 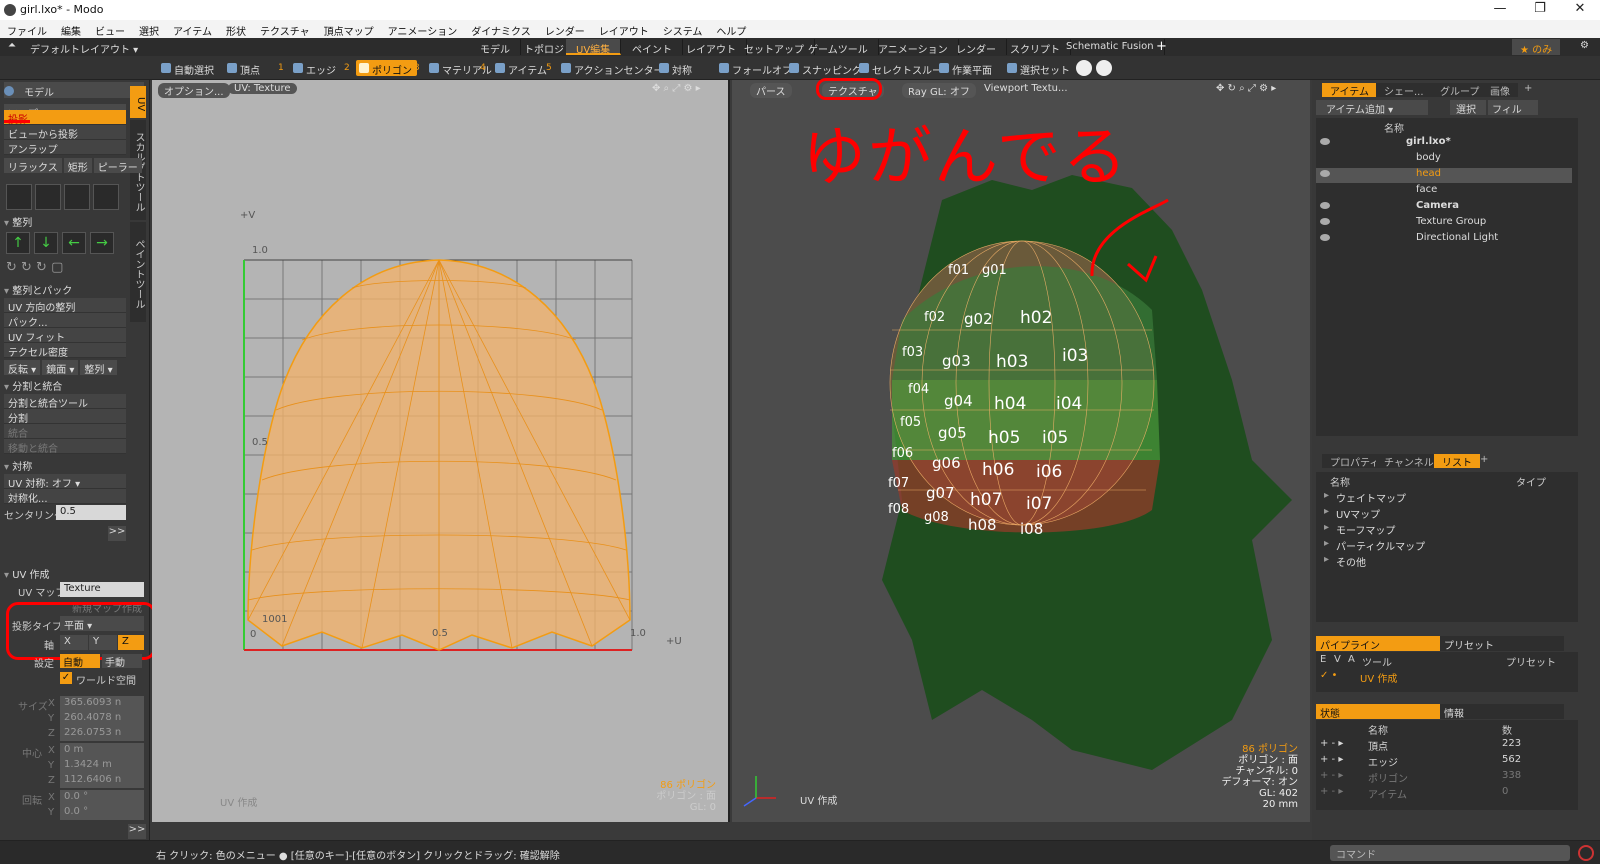 What do you see at coordinates (1460, 90) in the screenshot?
I see `tab-groups: グループ` at bounding box center [1460, 90].